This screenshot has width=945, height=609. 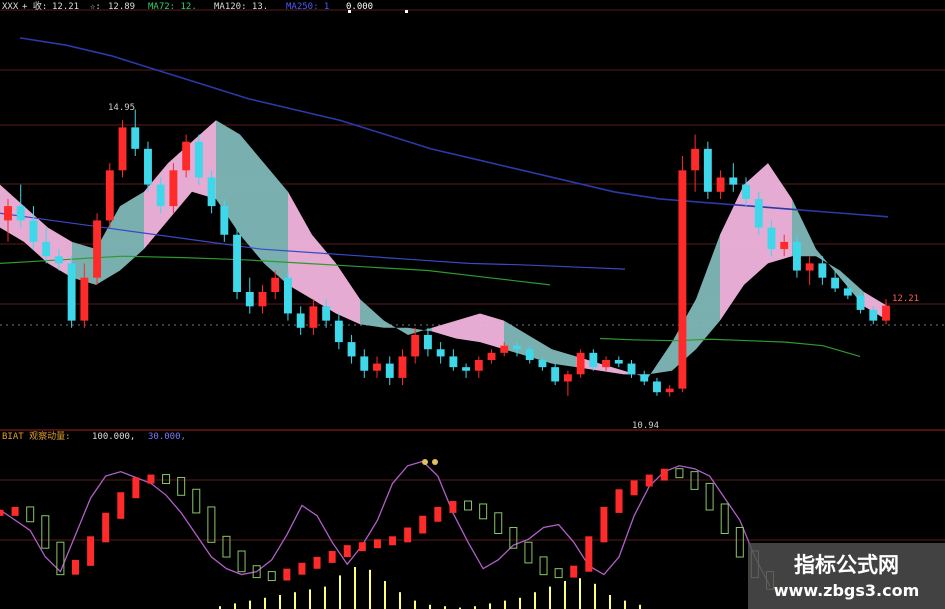 I want to click on sub-legend-v1: 100.000,, so click(x=113, y=437).